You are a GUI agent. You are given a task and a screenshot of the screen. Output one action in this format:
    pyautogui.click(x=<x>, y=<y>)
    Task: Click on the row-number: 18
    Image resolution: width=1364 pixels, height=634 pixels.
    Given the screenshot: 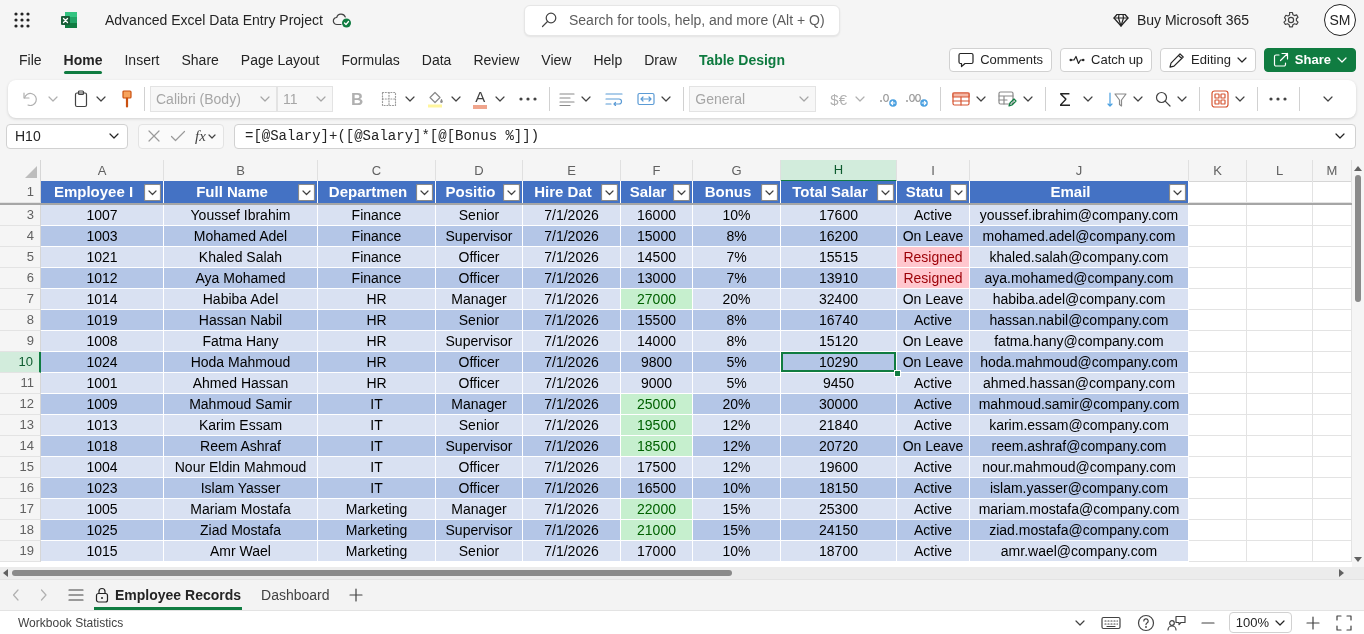 What is the action you would take?
    pyautogui.click(x=20, y=530)
    